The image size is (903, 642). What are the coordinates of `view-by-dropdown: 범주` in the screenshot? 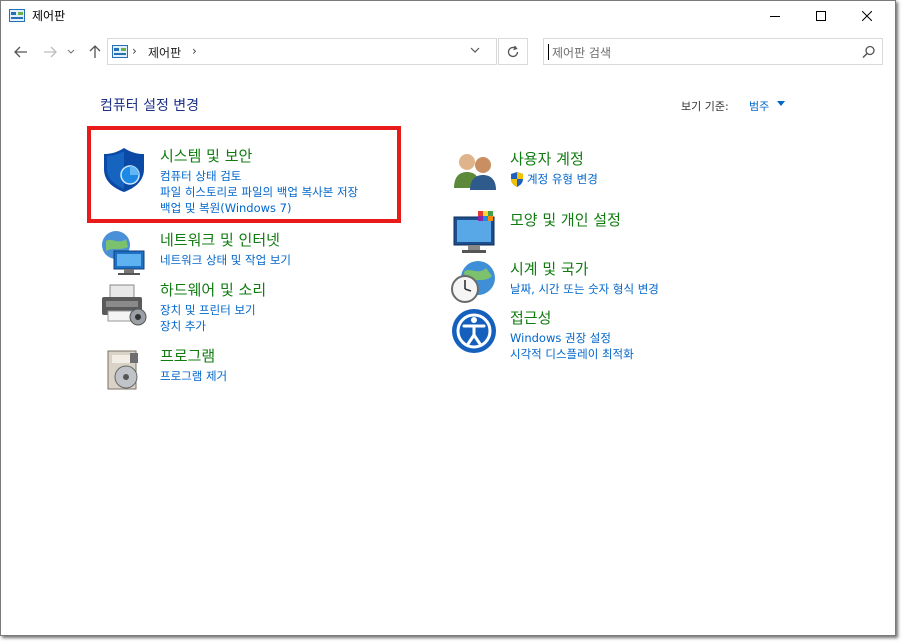 It's located at (759, 106).